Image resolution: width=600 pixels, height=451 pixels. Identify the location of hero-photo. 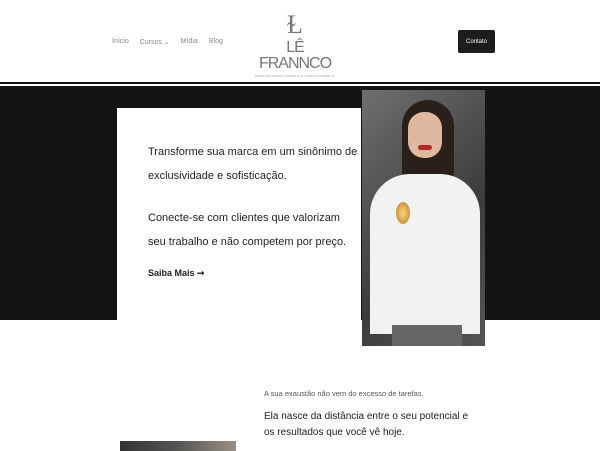
(423, 218).